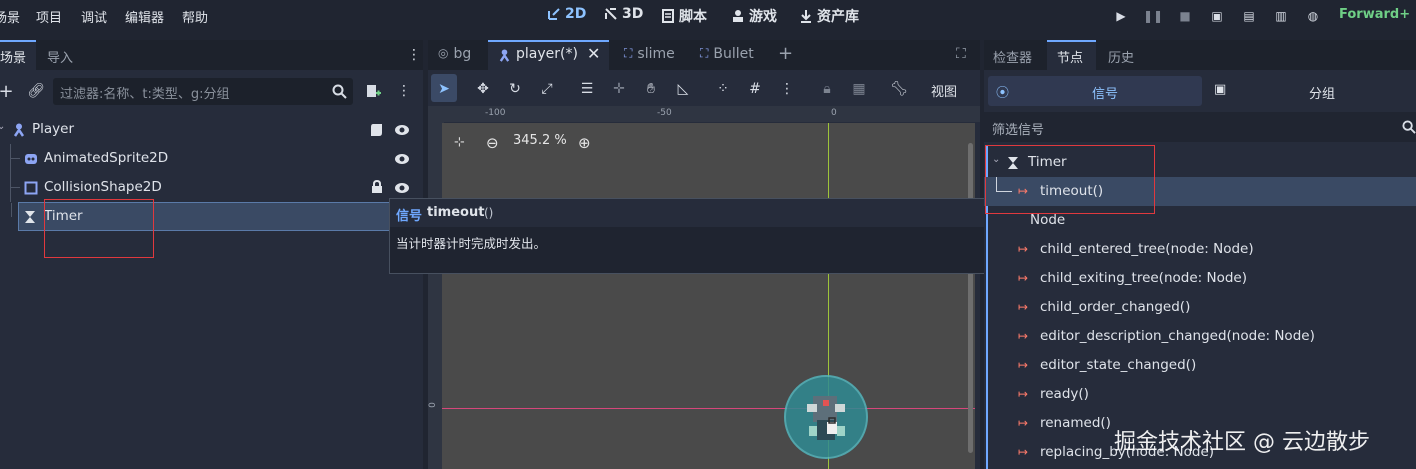  What do you see at coordinates (1071, 55) in the screenshot?
I see `tab-node: 节点` at bounding box center [1071, 55].